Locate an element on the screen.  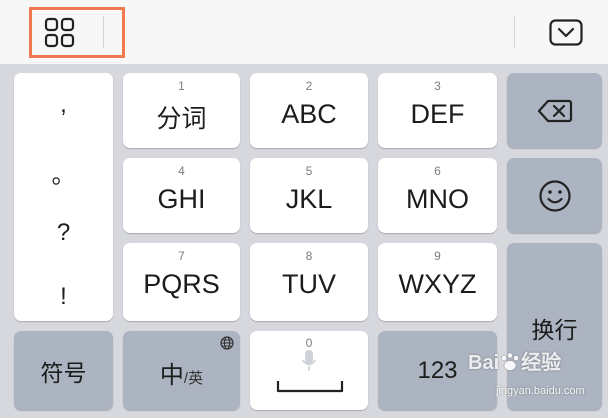
language-secondary: /英 is located at coordinates (193, 378).